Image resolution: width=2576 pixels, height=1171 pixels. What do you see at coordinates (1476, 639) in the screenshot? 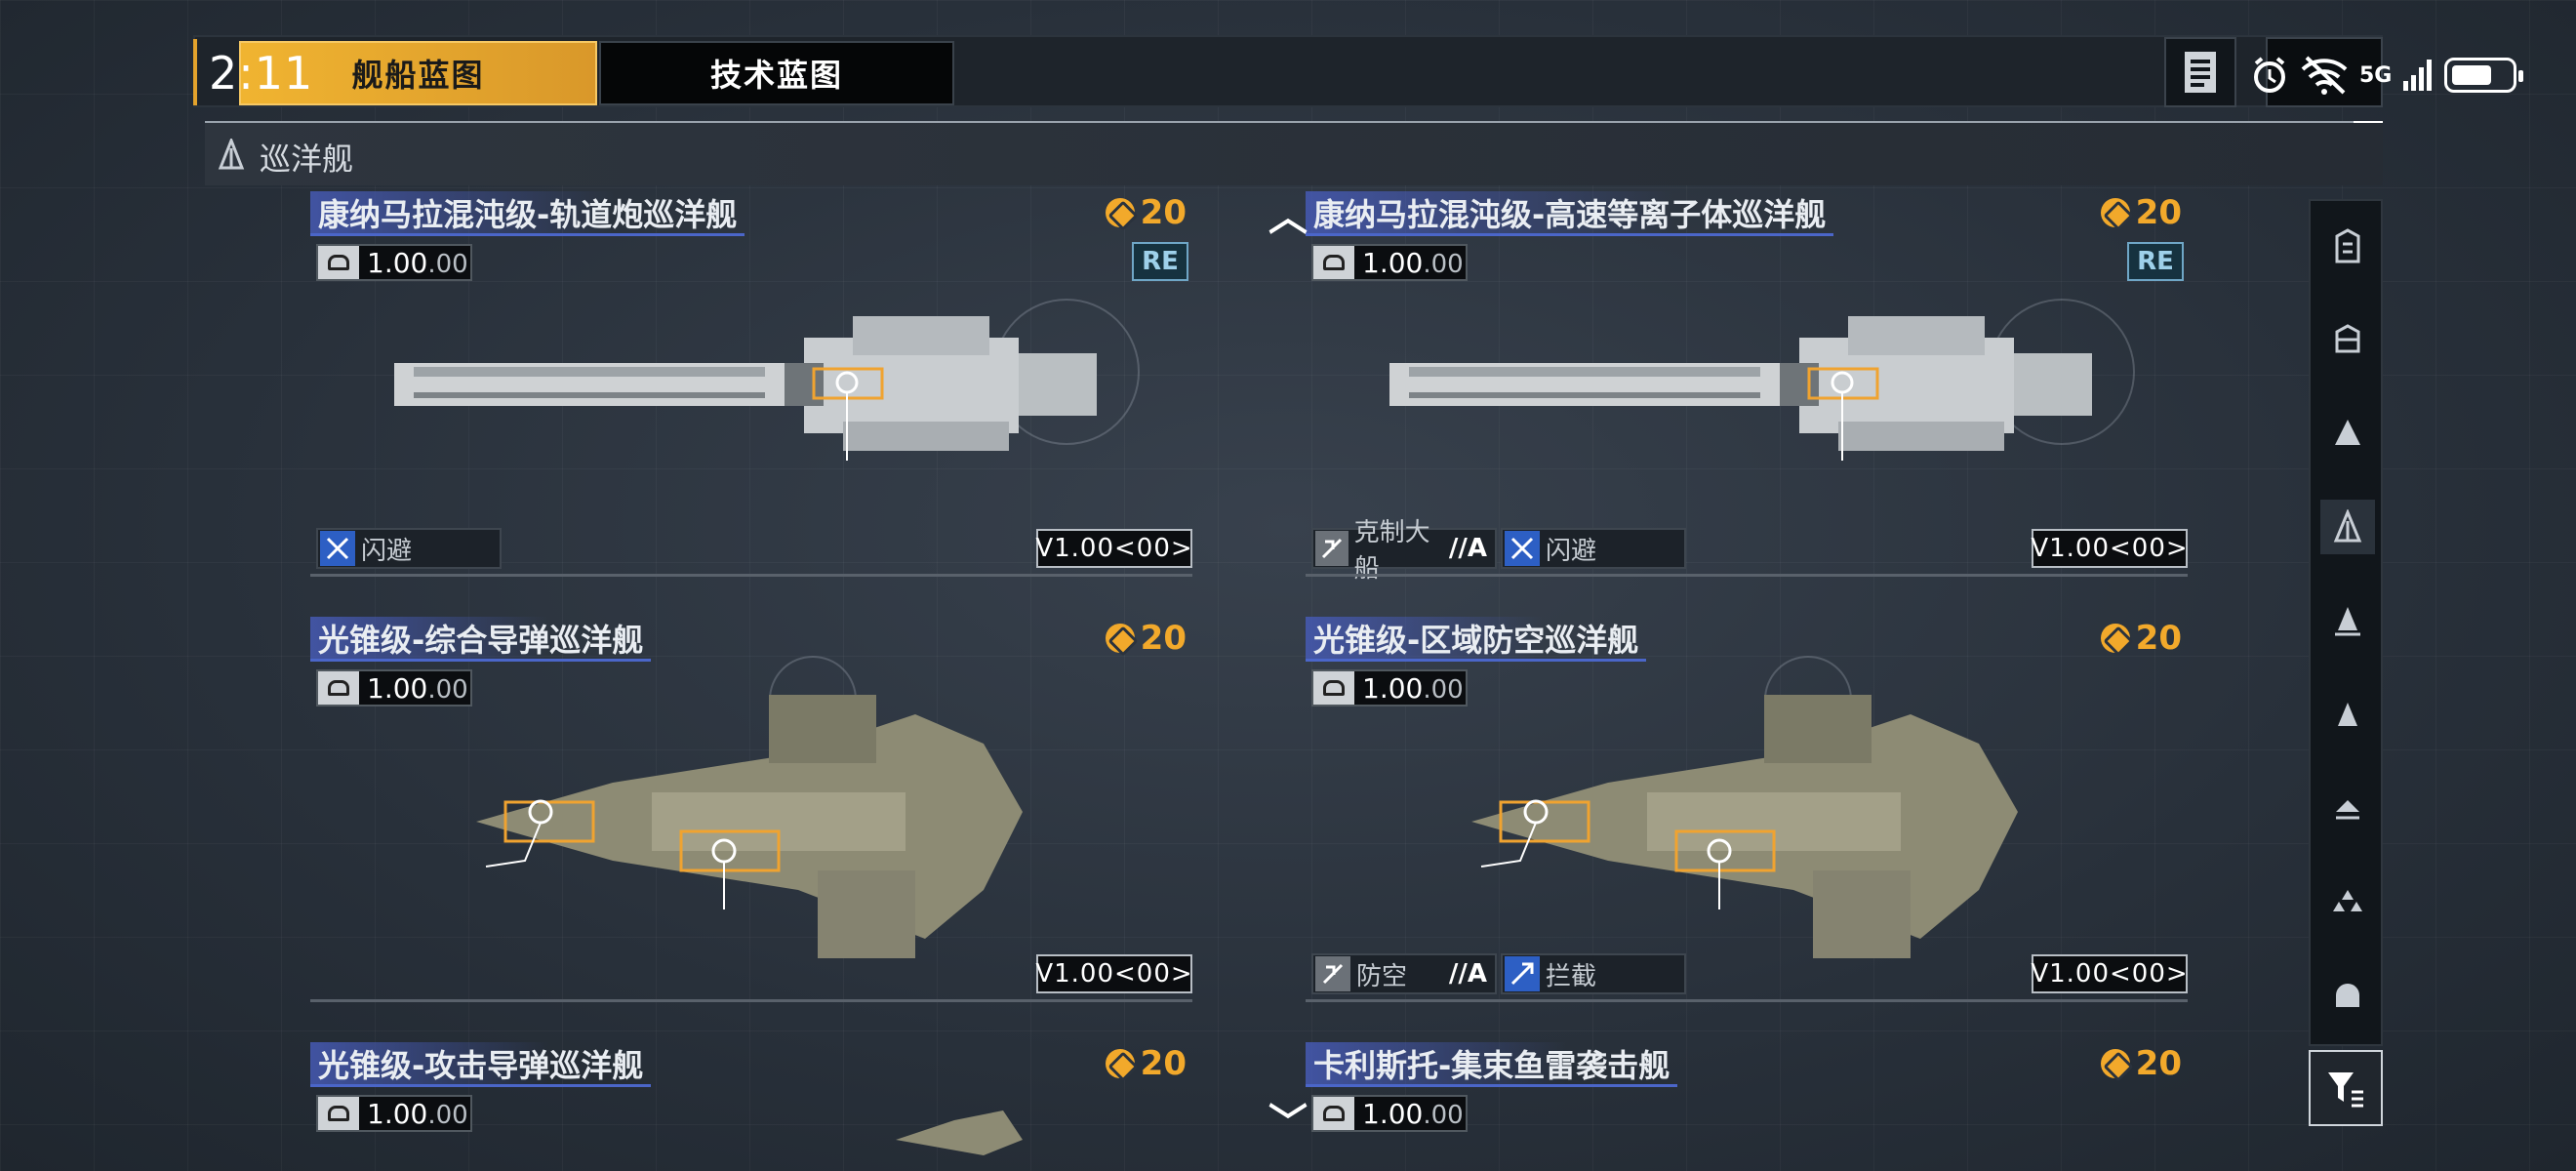
I see `ship-title: 光锥级-区域防空巡洋舰` at bounding box center [1476, 639].